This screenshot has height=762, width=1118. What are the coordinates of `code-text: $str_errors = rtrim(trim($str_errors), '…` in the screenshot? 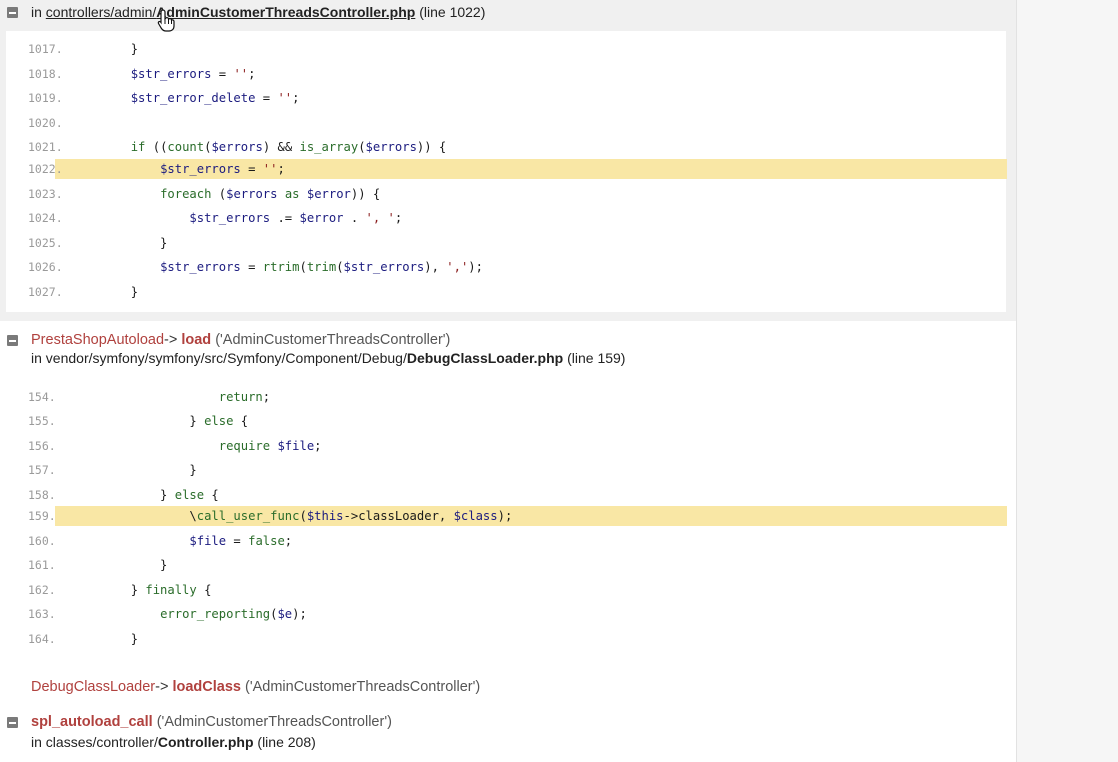 It's located at (321, 267).